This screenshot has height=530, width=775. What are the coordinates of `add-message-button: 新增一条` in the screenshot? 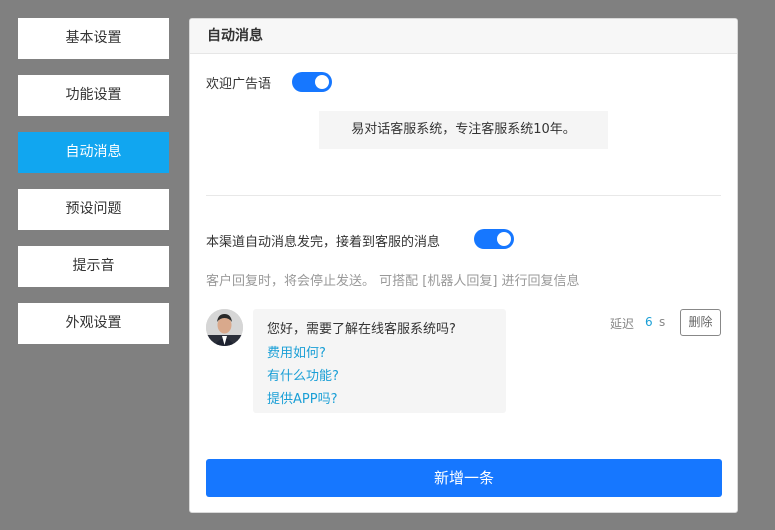 It's located at (464, 478).